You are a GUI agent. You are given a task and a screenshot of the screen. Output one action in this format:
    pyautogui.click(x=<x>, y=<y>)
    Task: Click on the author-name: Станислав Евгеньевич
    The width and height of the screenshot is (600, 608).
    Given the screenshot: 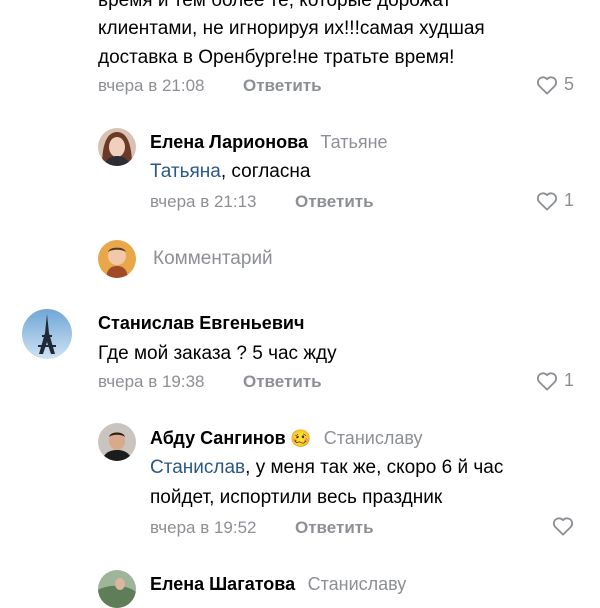 What is the action you would take?
    pyautogui.click(x=201, y=323)
    